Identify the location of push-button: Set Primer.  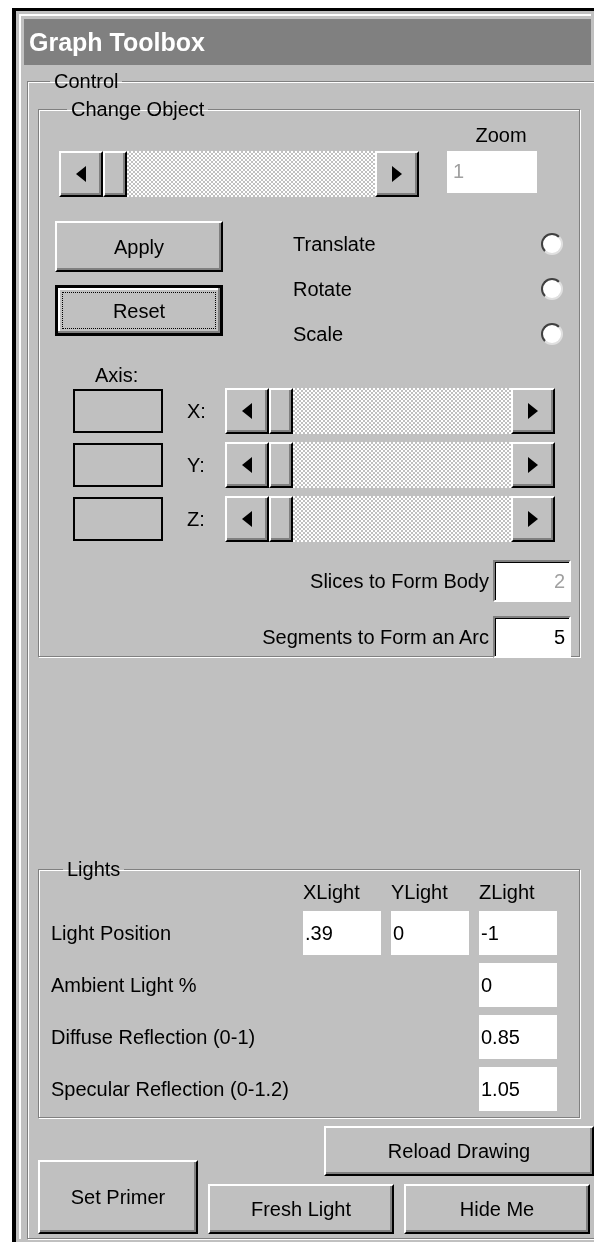
(118, 1197).